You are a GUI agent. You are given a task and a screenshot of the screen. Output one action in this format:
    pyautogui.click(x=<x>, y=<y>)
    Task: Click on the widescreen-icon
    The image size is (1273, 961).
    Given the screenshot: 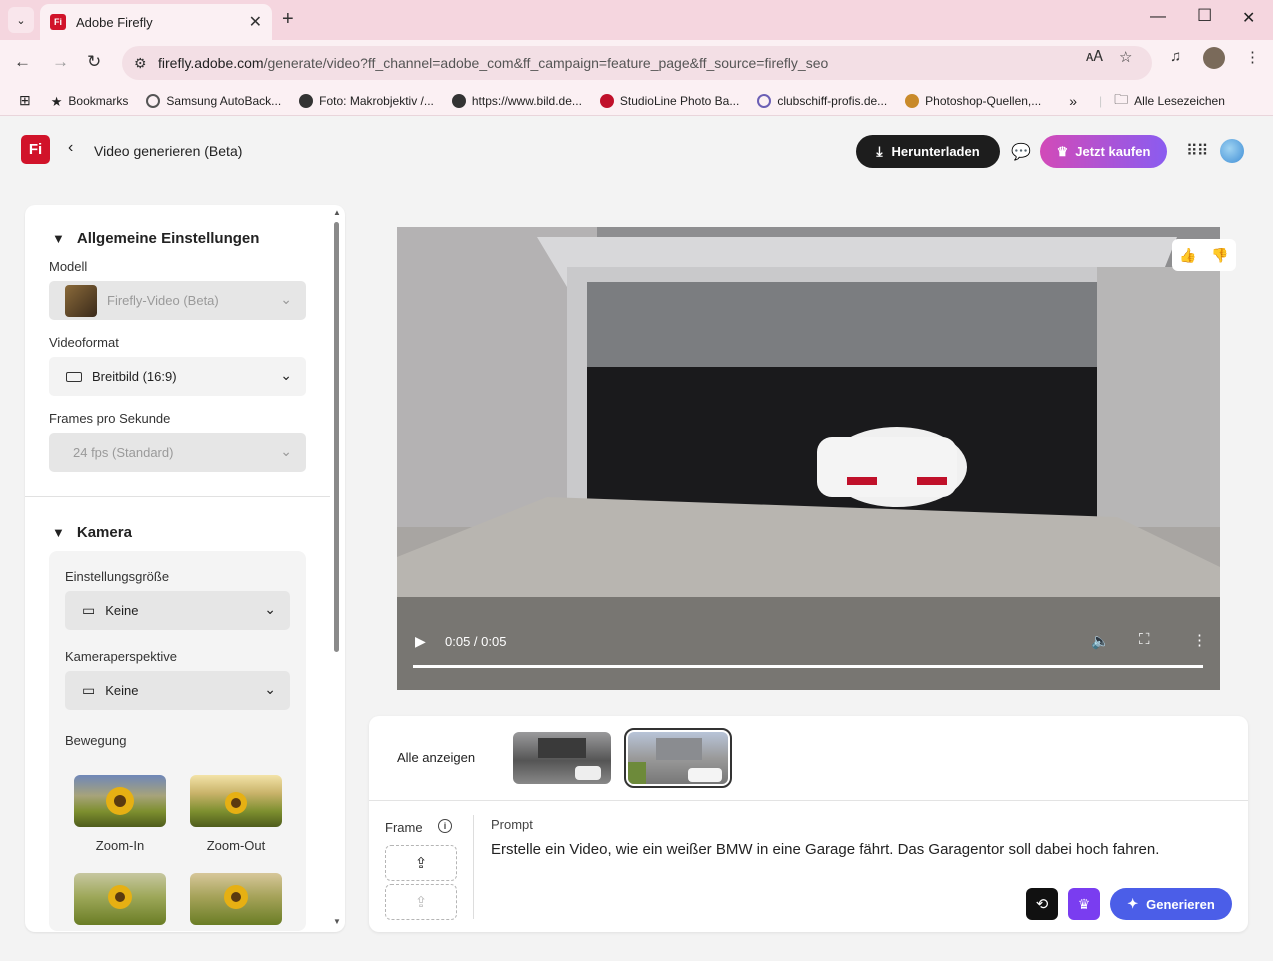 What is the action you would take?
    pyautogui.click(x=74, y=376)
    